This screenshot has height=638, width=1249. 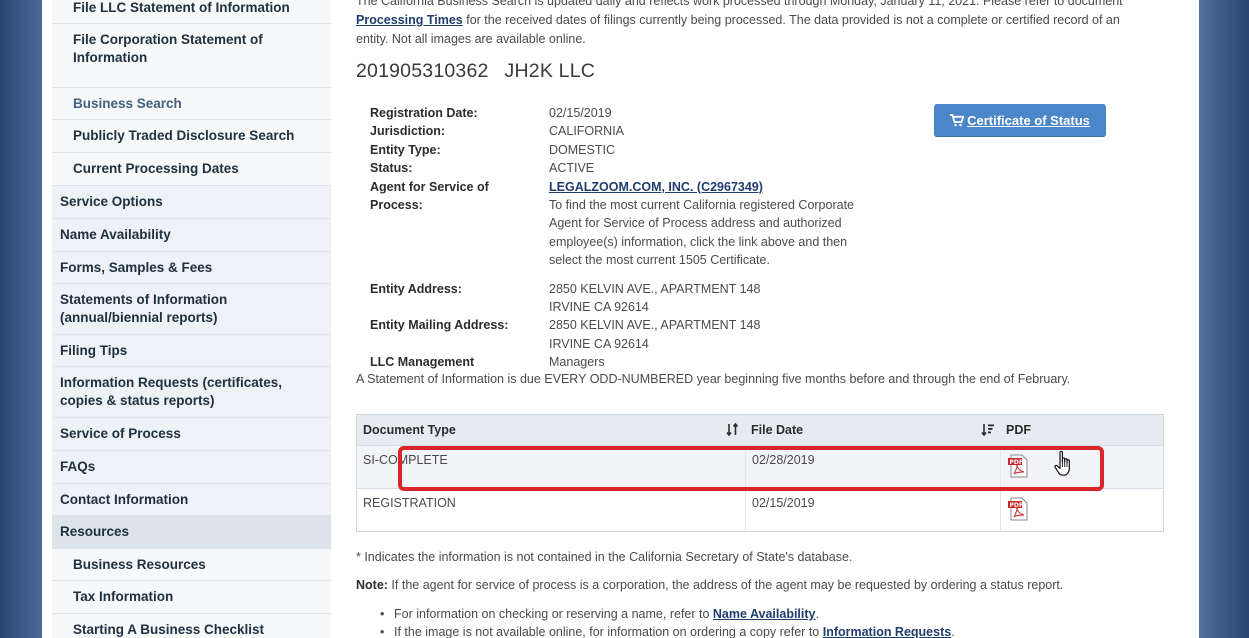 What do you see at coordinates (551, 430) in the screenshot?
I see `column-document-type: Document Type` at bounding box center [551, 430].